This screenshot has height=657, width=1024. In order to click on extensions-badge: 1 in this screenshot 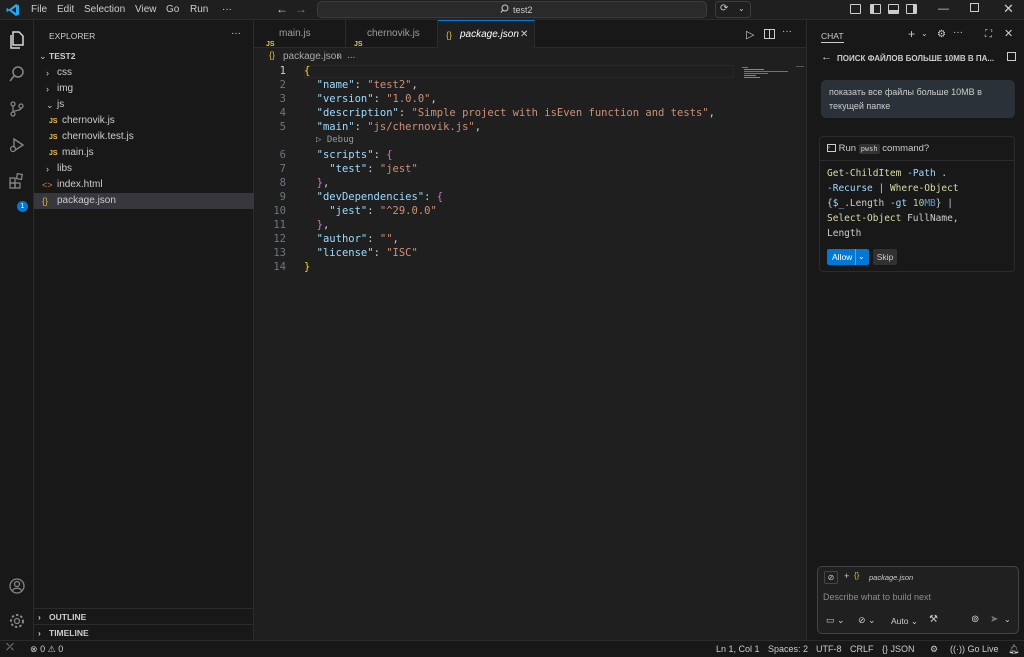, I will do `click(22, 206)`.